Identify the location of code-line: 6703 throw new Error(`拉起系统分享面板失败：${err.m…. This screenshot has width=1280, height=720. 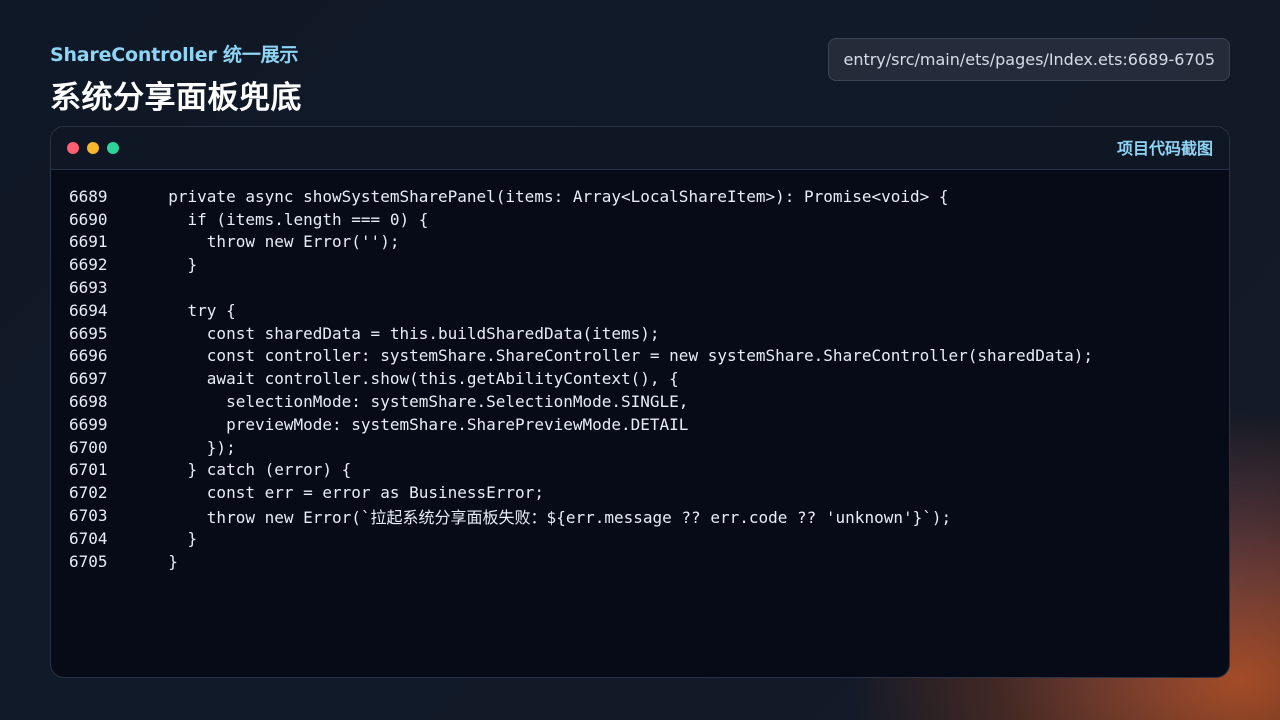
(640, 515).